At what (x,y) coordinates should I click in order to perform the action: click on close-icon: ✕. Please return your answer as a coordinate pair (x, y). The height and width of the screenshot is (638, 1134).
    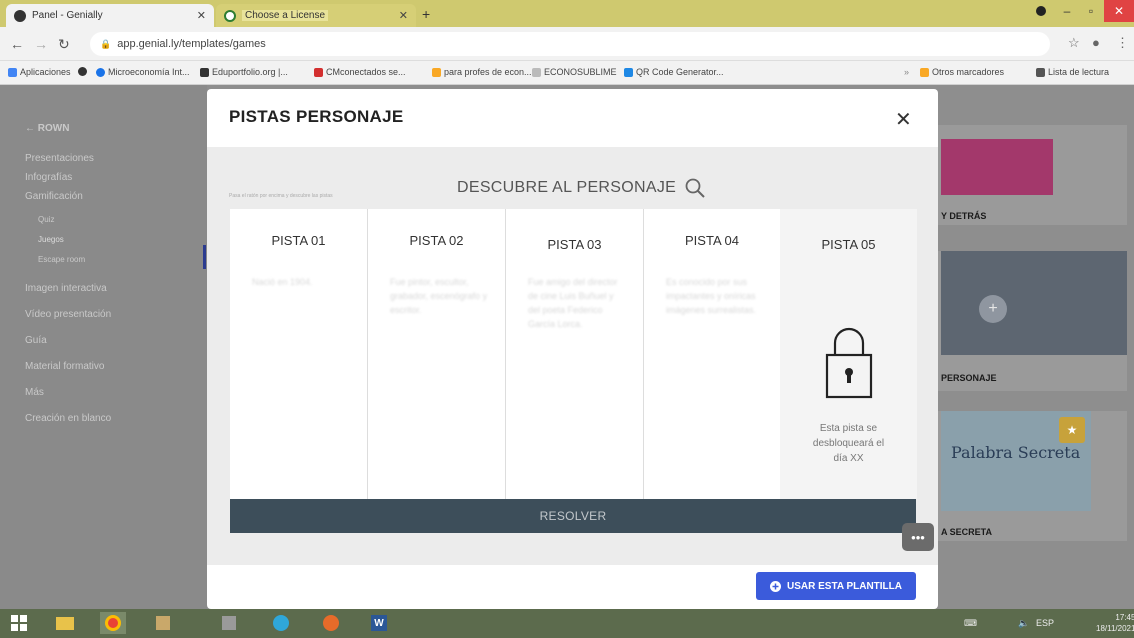
    Looking at the image, I should click on (903, 119).